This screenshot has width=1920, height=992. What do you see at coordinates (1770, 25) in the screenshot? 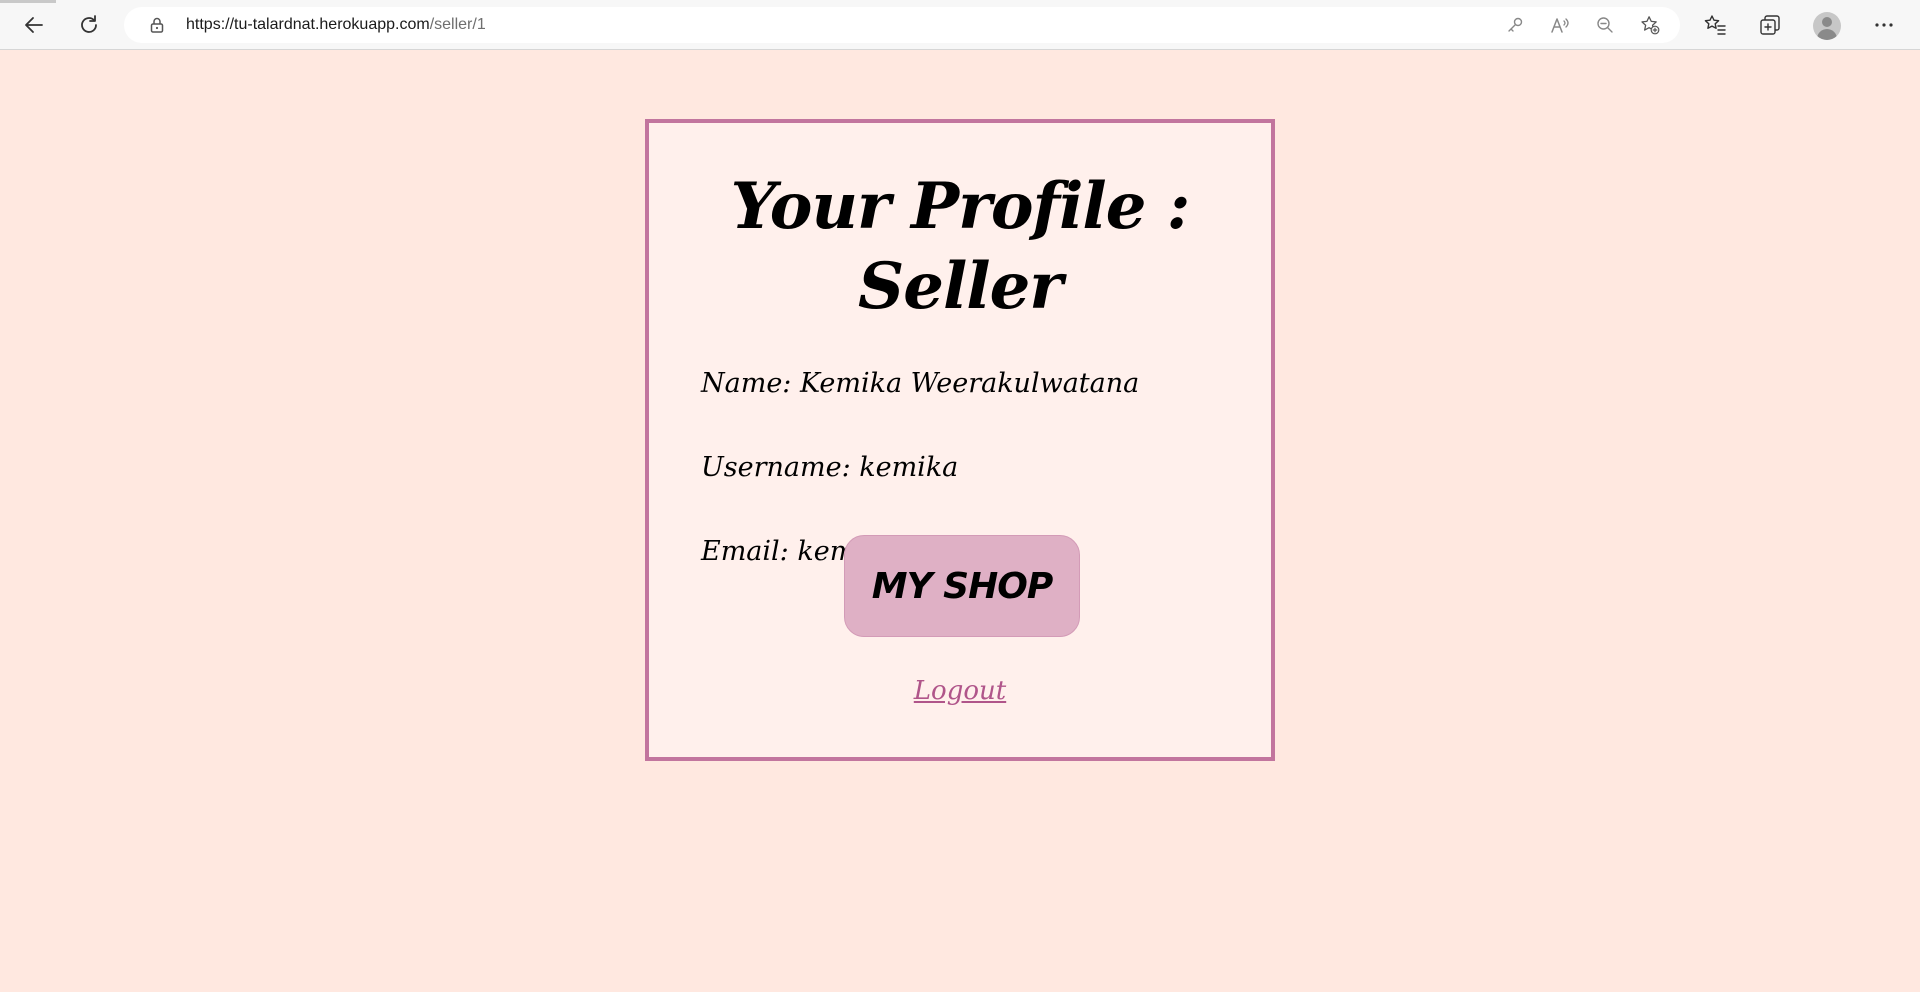
I see `collections-icon` at bounding box center [1770, 25].